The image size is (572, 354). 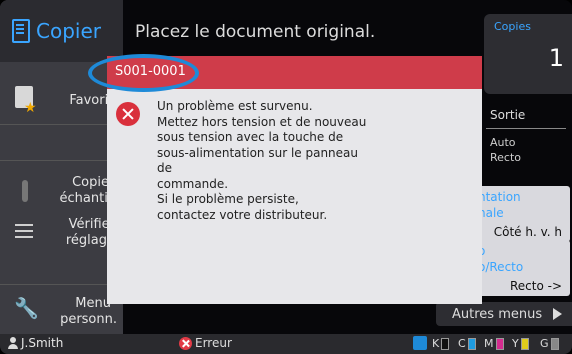 I want to click on user-indicator: J.Smith, so click(x=35, y=343).